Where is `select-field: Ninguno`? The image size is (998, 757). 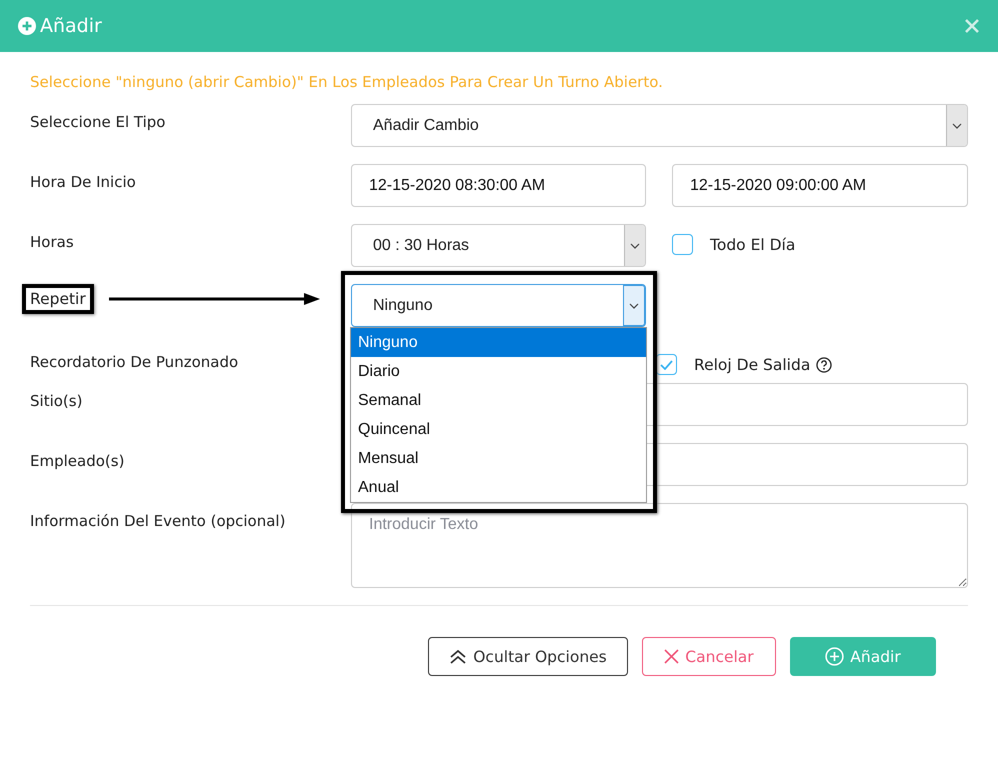
select-field: Ninguno is located at coordinates (498, 305).